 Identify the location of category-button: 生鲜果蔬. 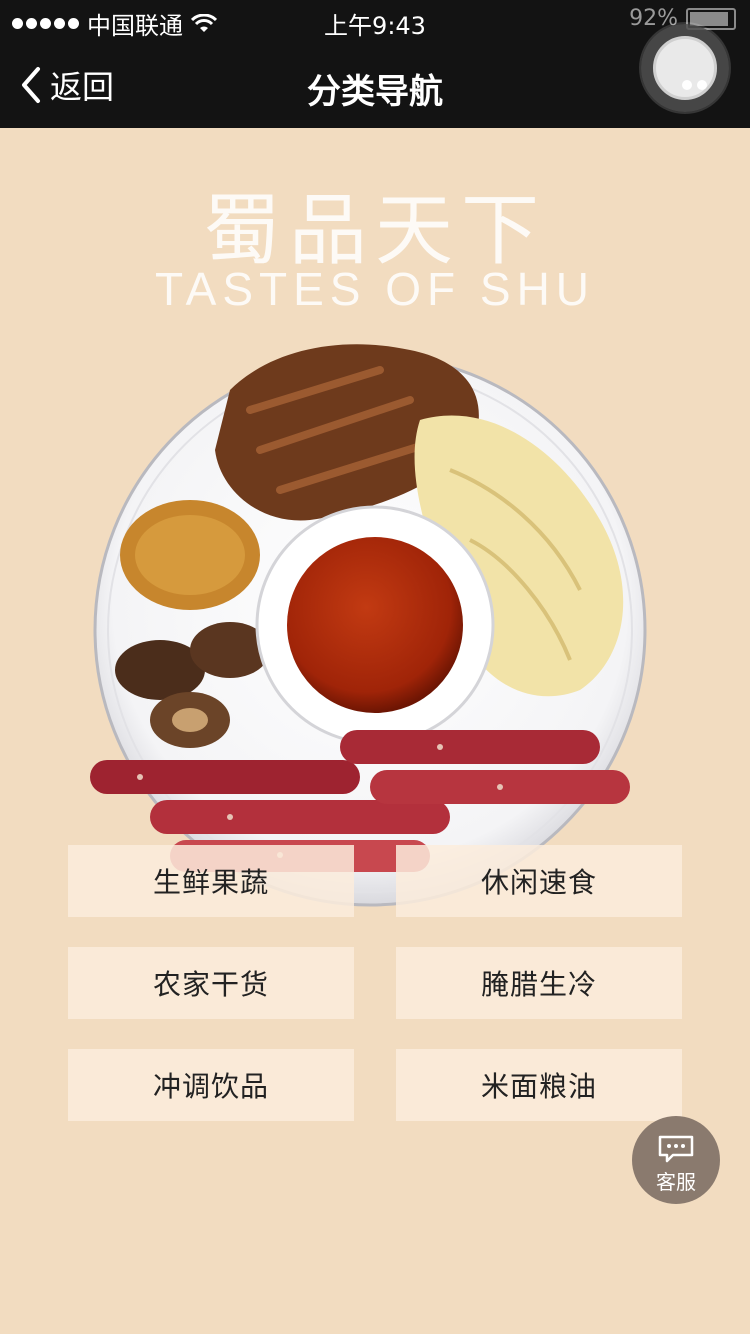
(211, 881).